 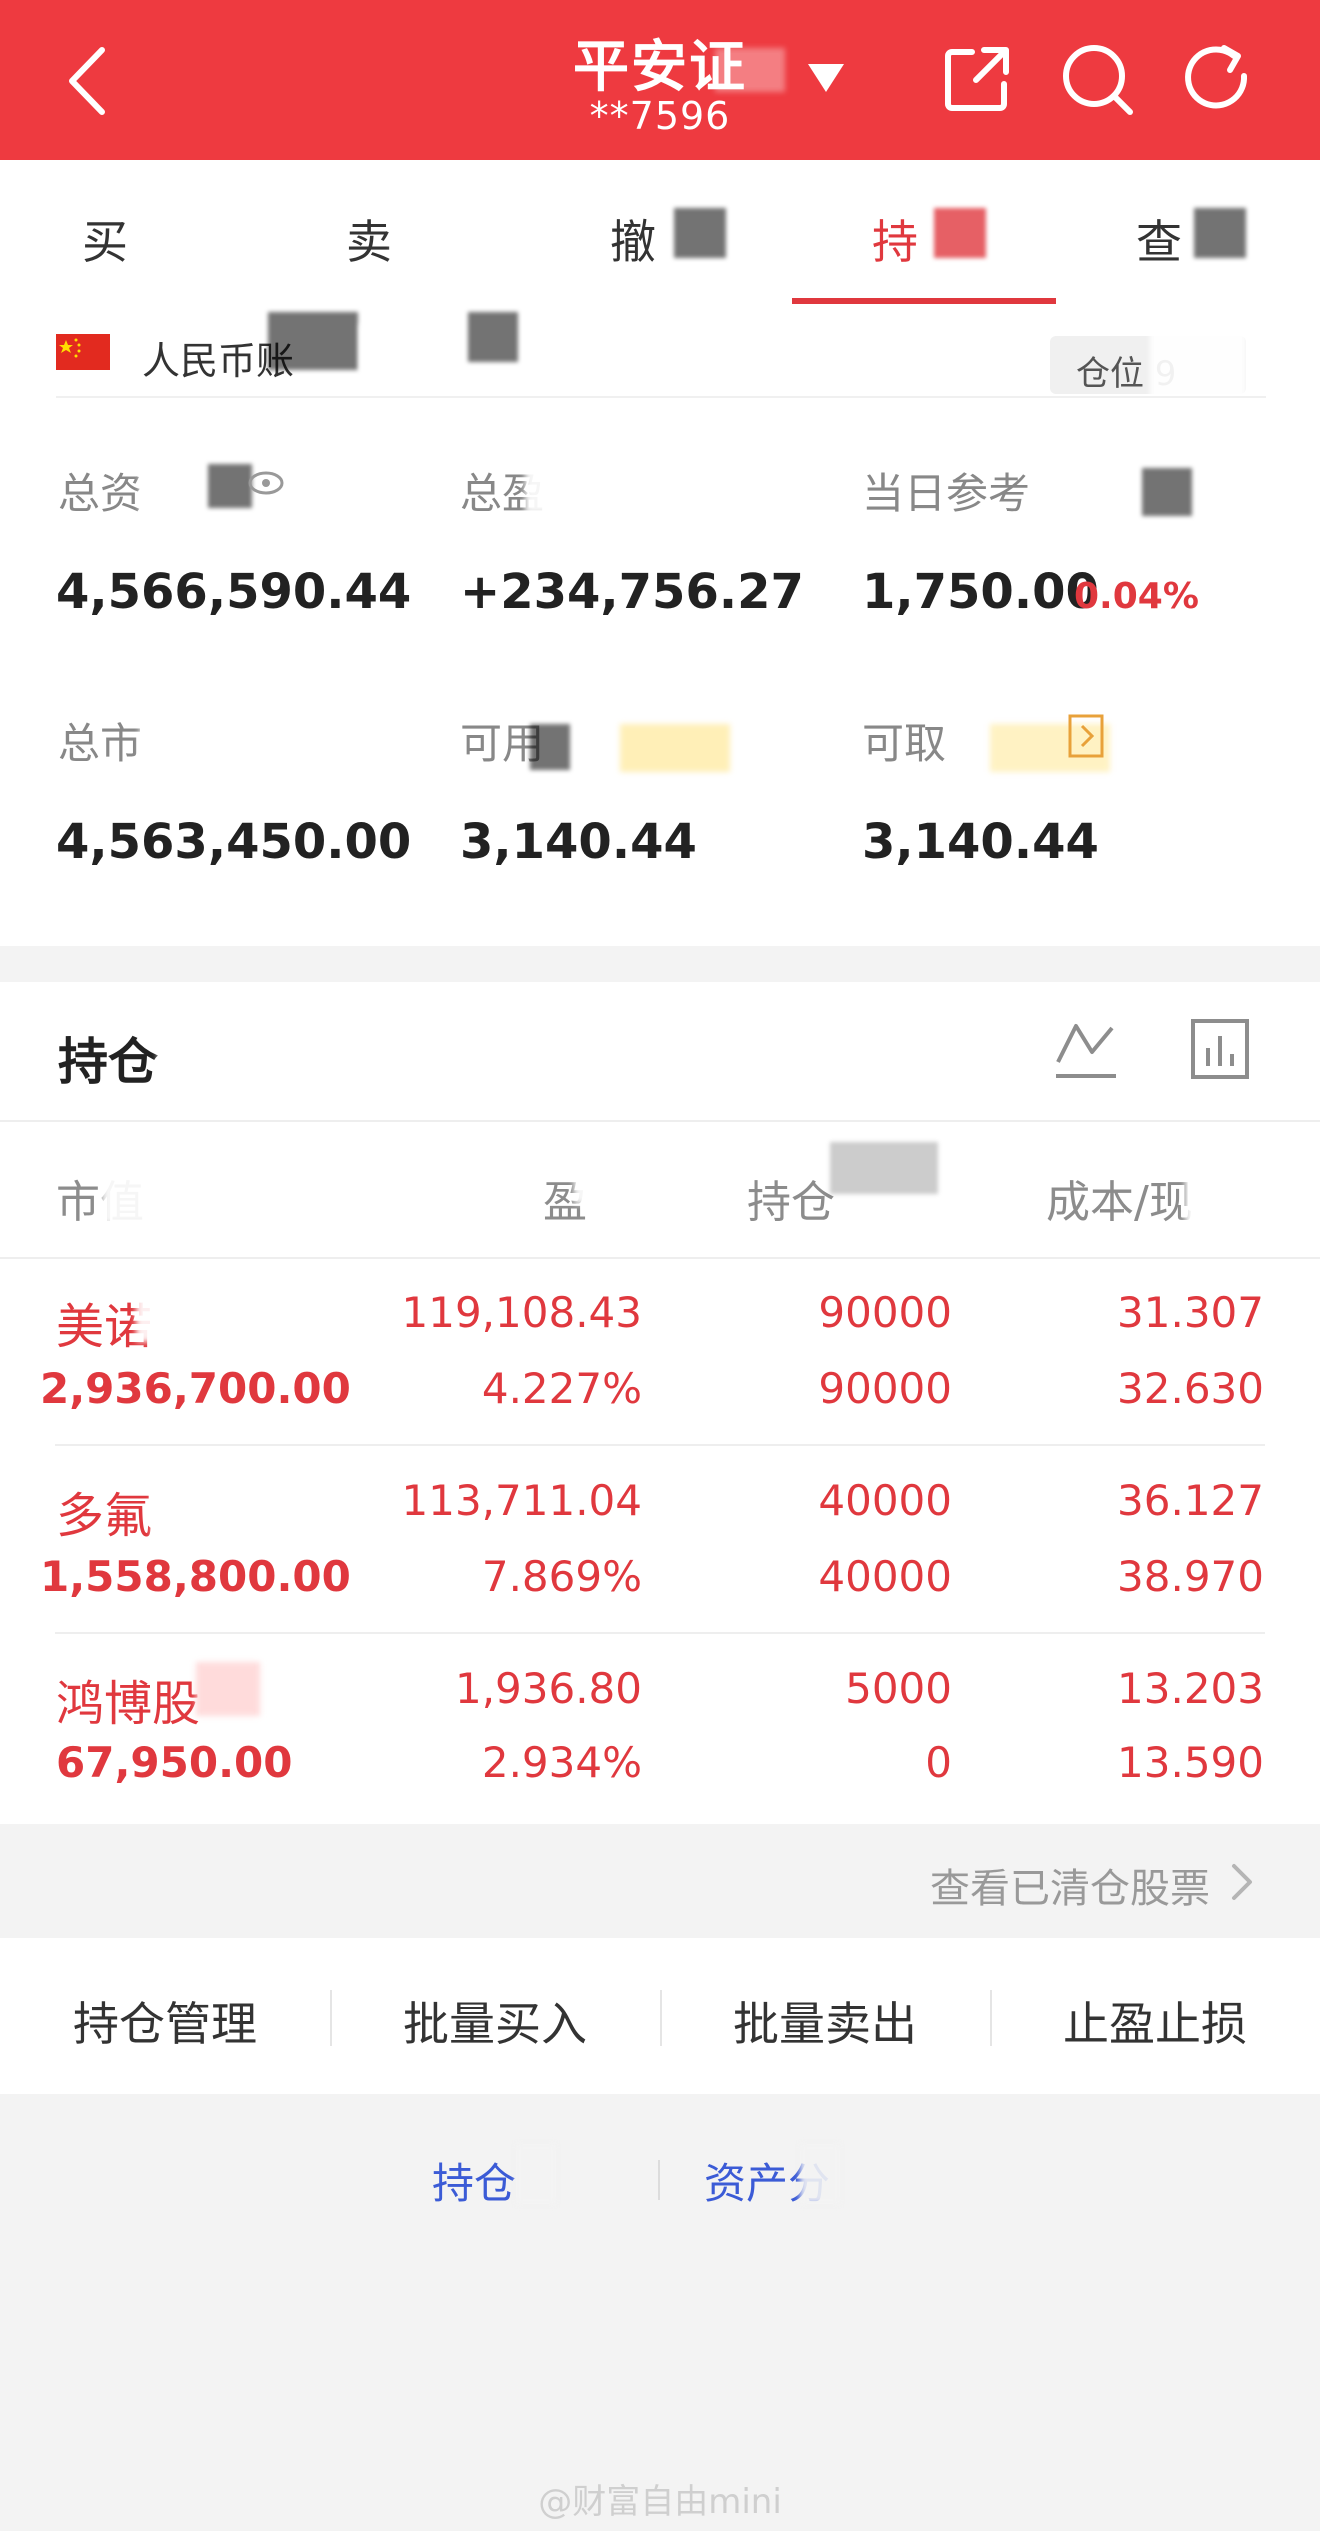 What do you see at coordinates (195, 1388) in the screenshot?
I see `stock-market-value: 2,936,700.00` at bounding box center [195, 1388].